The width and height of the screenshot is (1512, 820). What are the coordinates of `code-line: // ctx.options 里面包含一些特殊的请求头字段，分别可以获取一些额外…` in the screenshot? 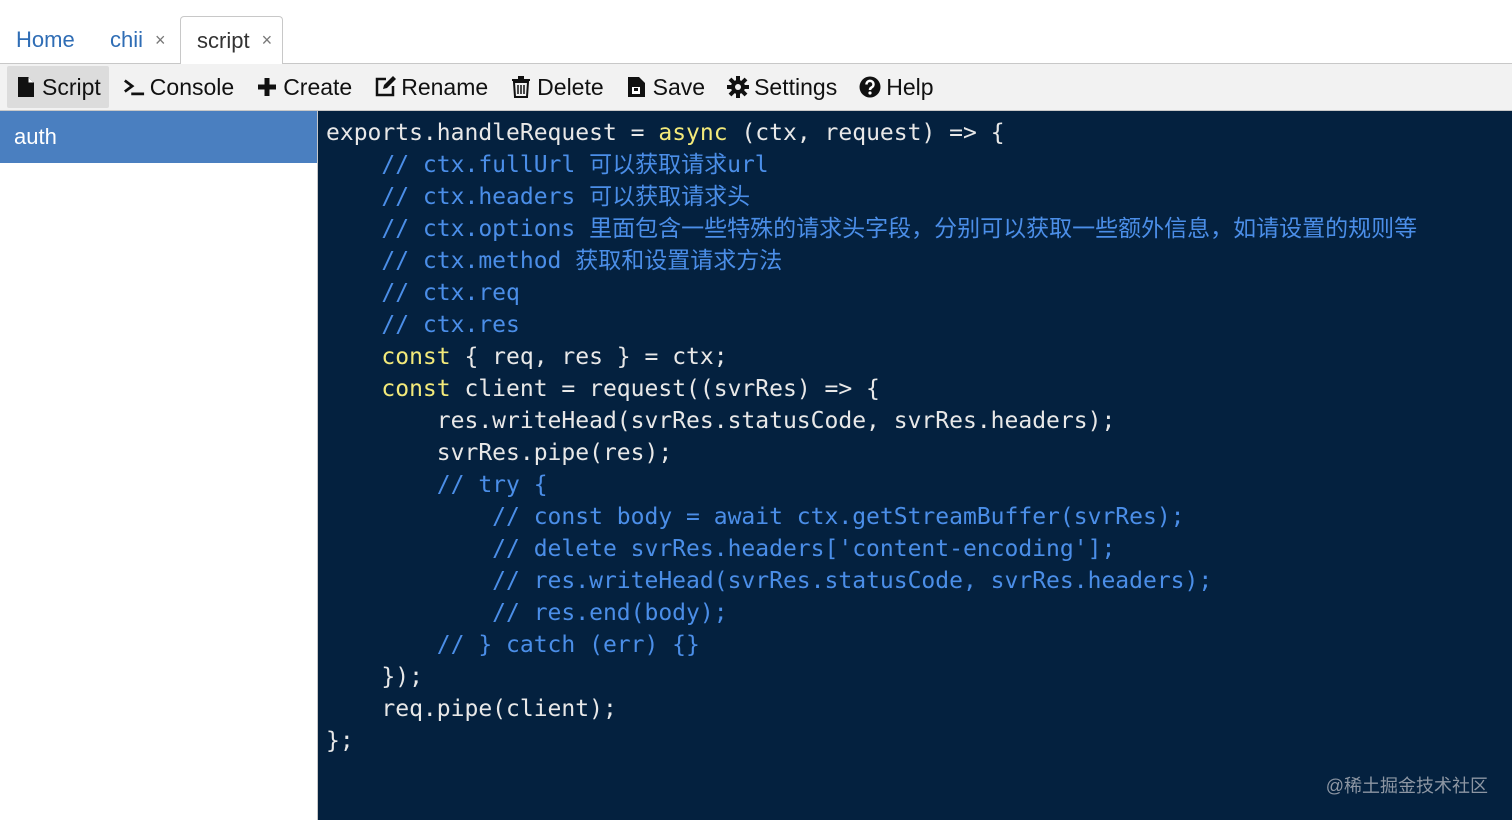 It's located at (899, 229).